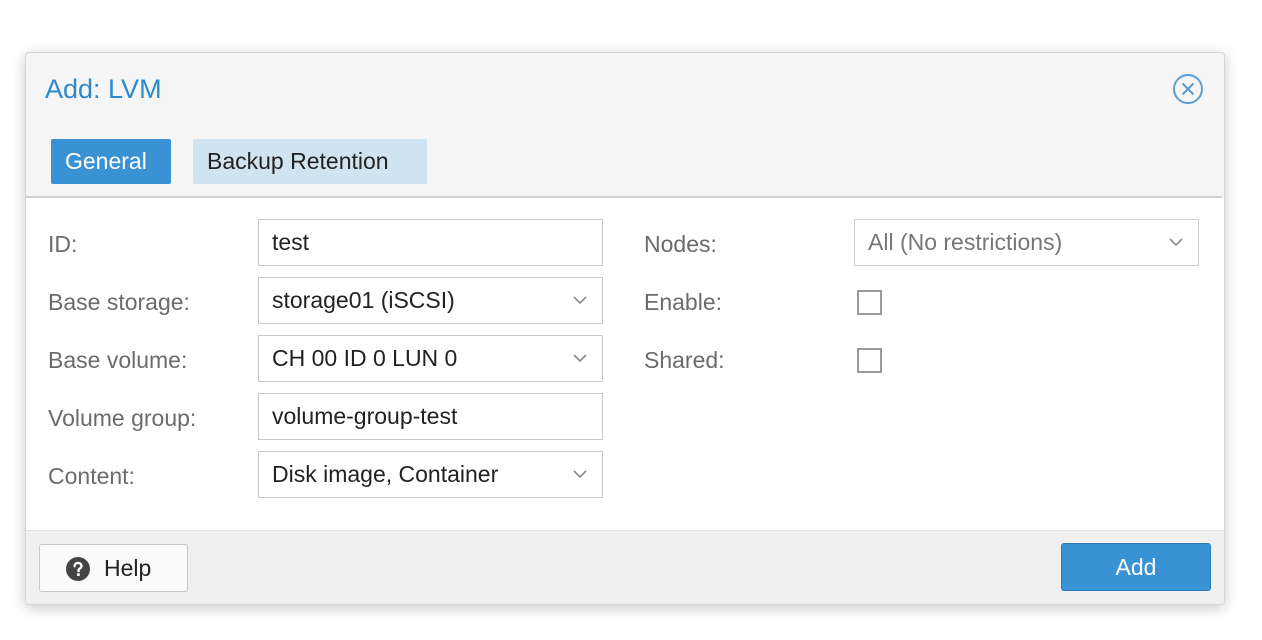  I want to click on help-button: Help, so click(113, 568).